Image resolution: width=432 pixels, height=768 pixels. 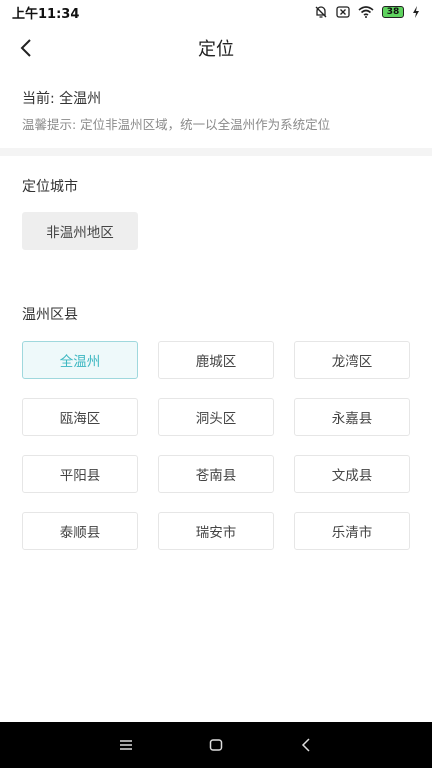 I want to click on districts-title: 温州区县, so click(x=50, y=315).